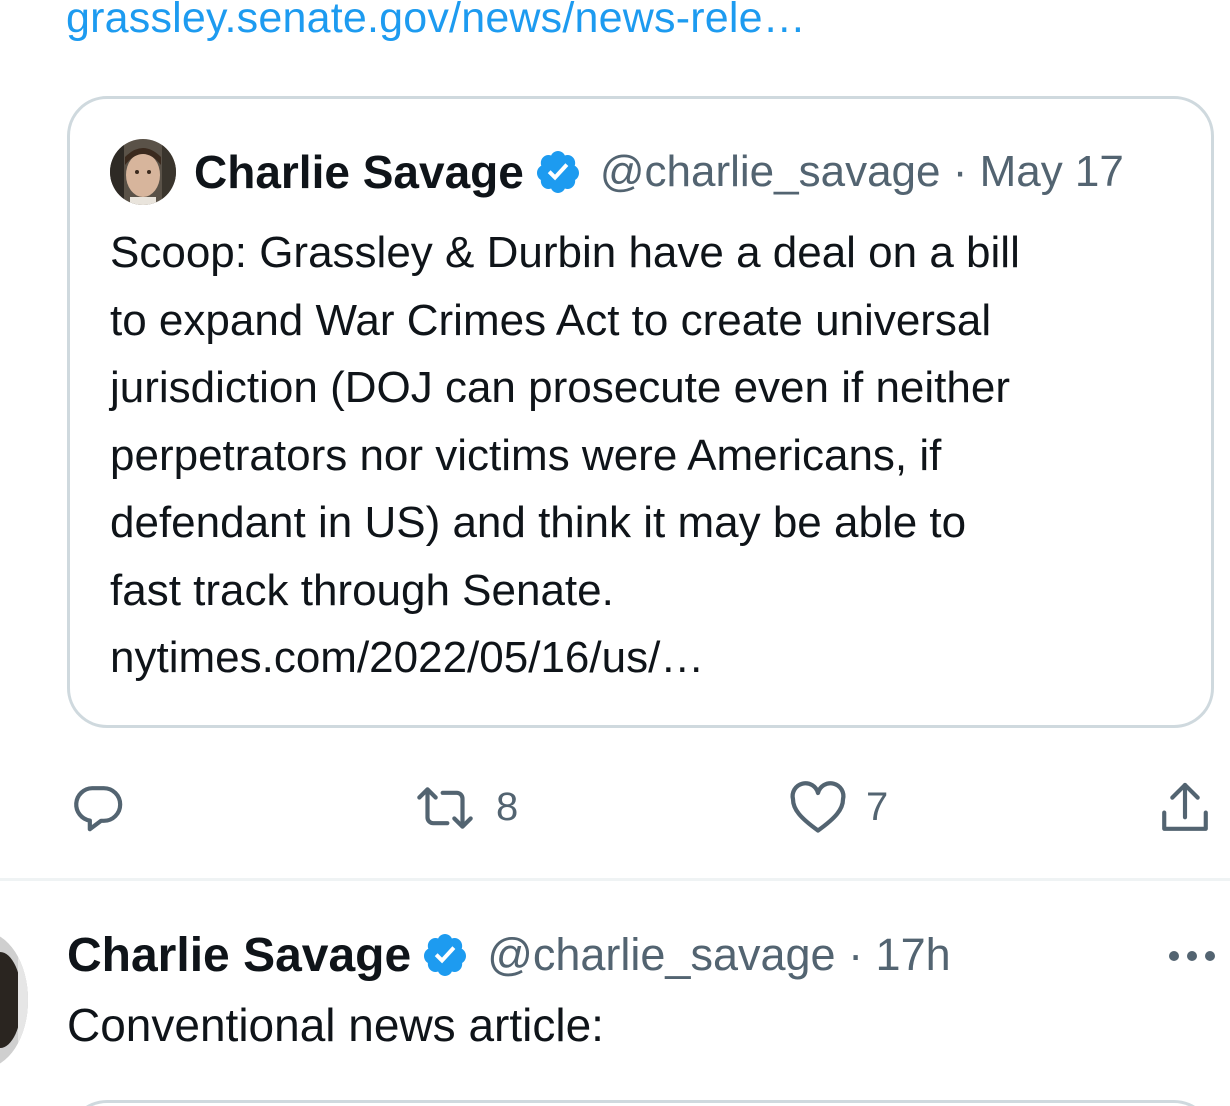 The width and height of the screenshot is (1230, 1106). What do you see at coordinates (718, 955) in the screenshot?
I see `author-handle-and-time: @charlie_savage · 17h` at bounding box center [718, 955].